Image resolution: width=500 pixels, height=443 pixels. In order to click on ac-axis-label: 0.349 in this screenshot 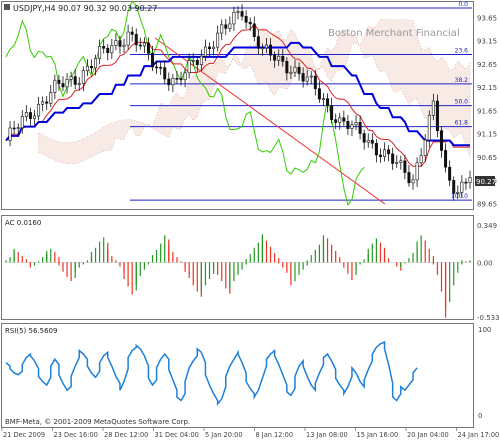, I will do `click(487, 226)`.